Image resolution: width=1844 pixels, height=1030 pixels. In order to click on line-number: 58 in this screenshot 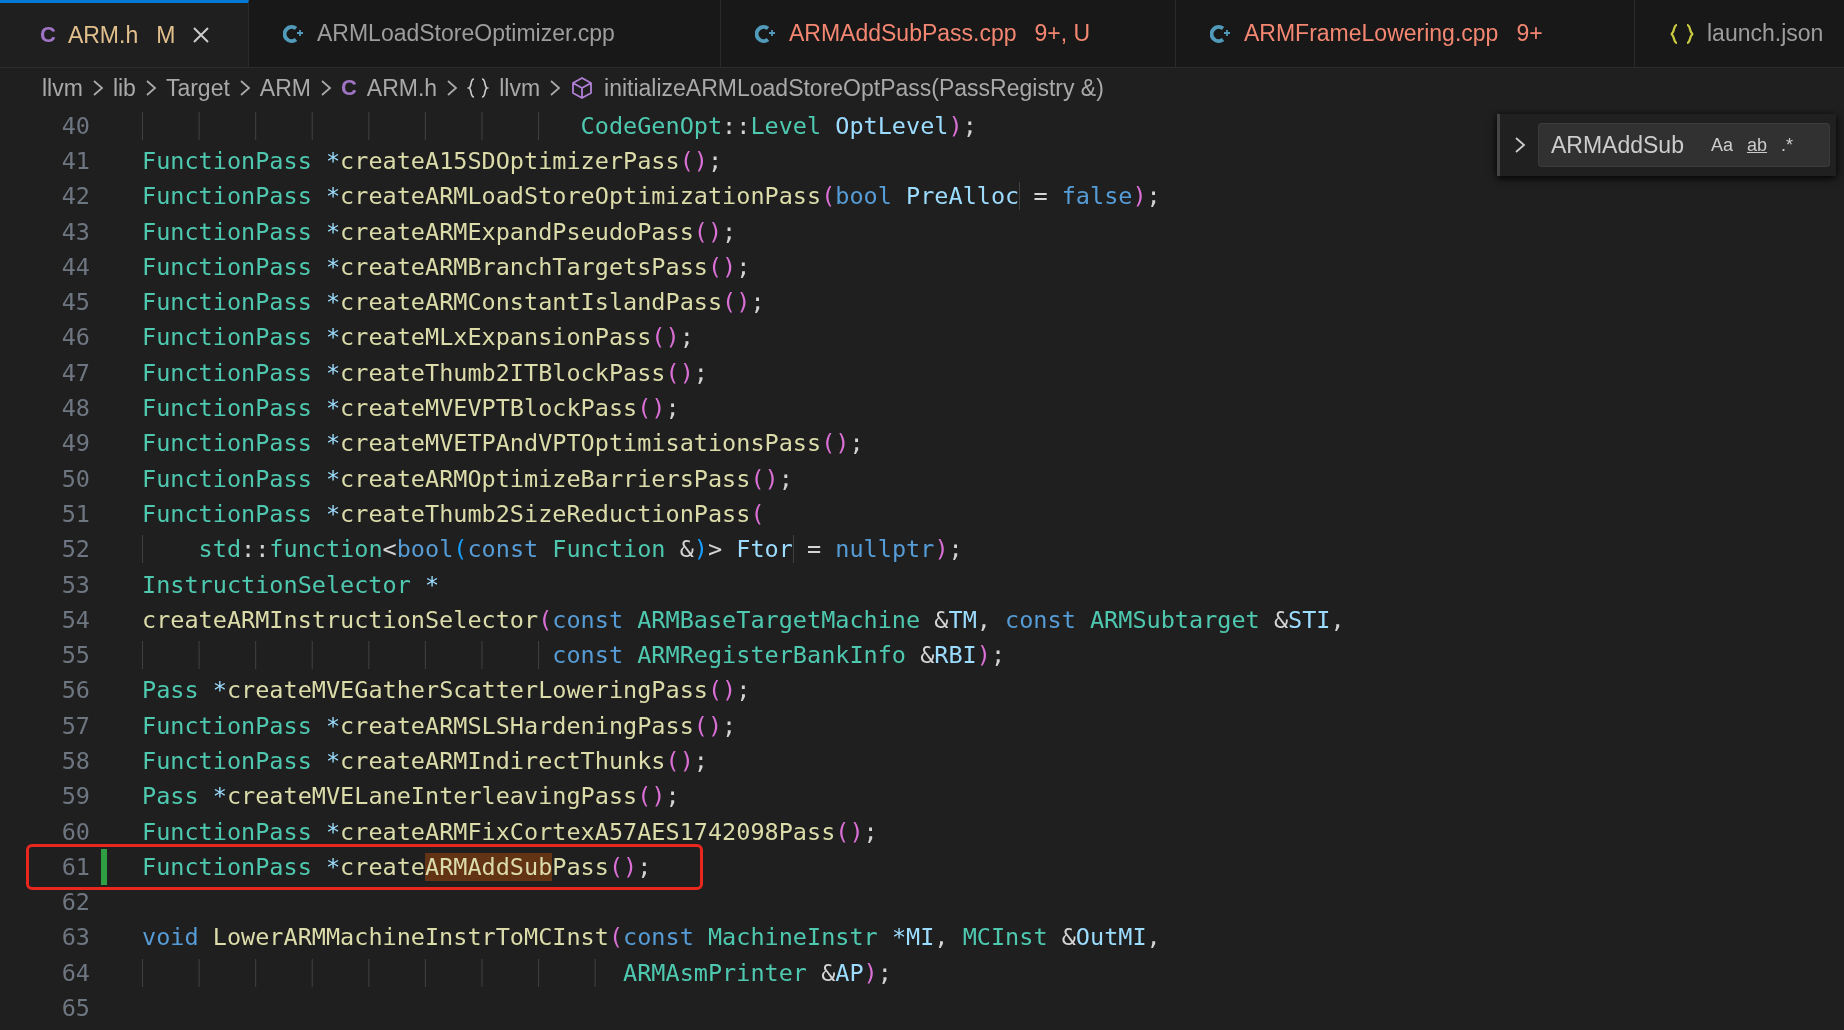, I will do `click(75, 761)`.